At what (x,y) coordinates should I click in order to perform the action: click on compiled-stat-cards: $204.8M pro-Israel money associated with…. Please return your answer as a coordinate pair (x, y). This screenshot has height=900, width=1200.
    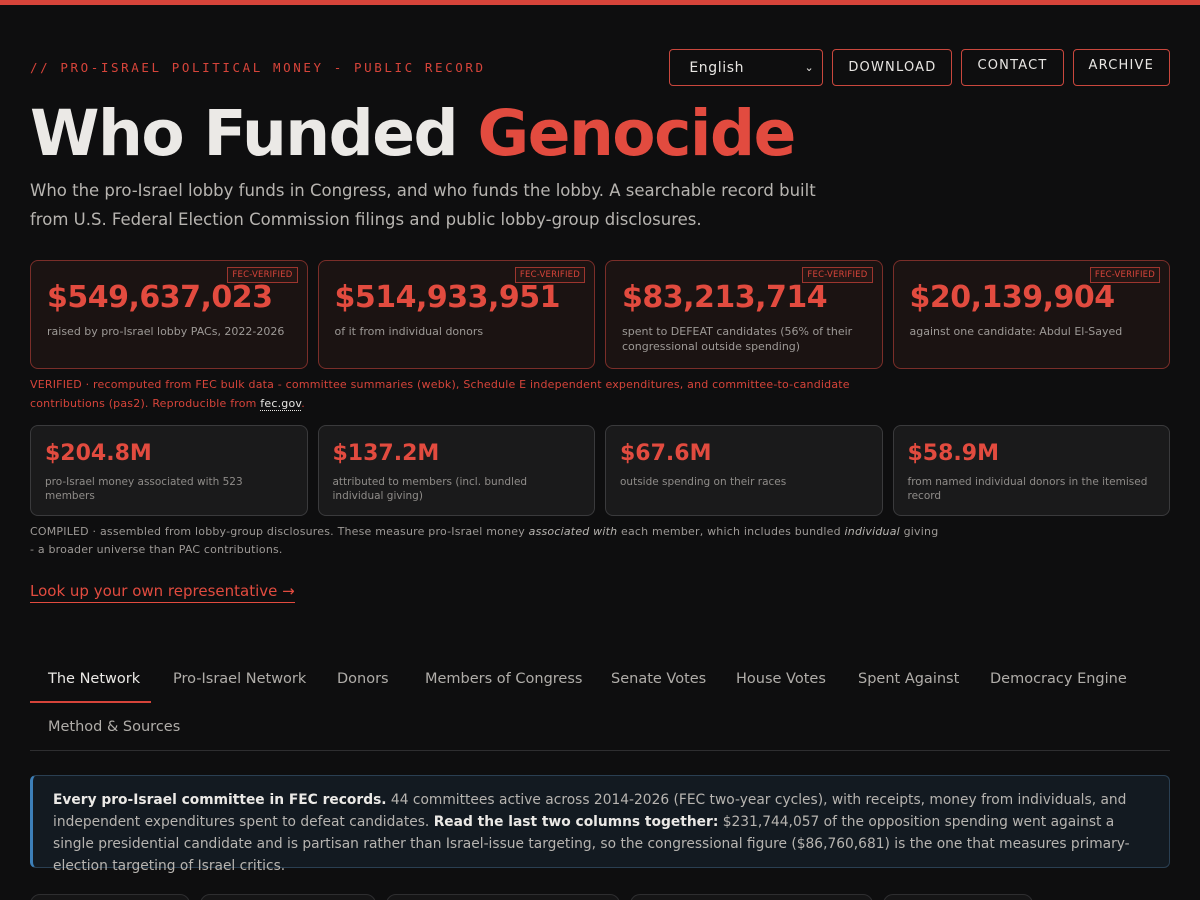
    Looking at the image, I should click on (600, 470).